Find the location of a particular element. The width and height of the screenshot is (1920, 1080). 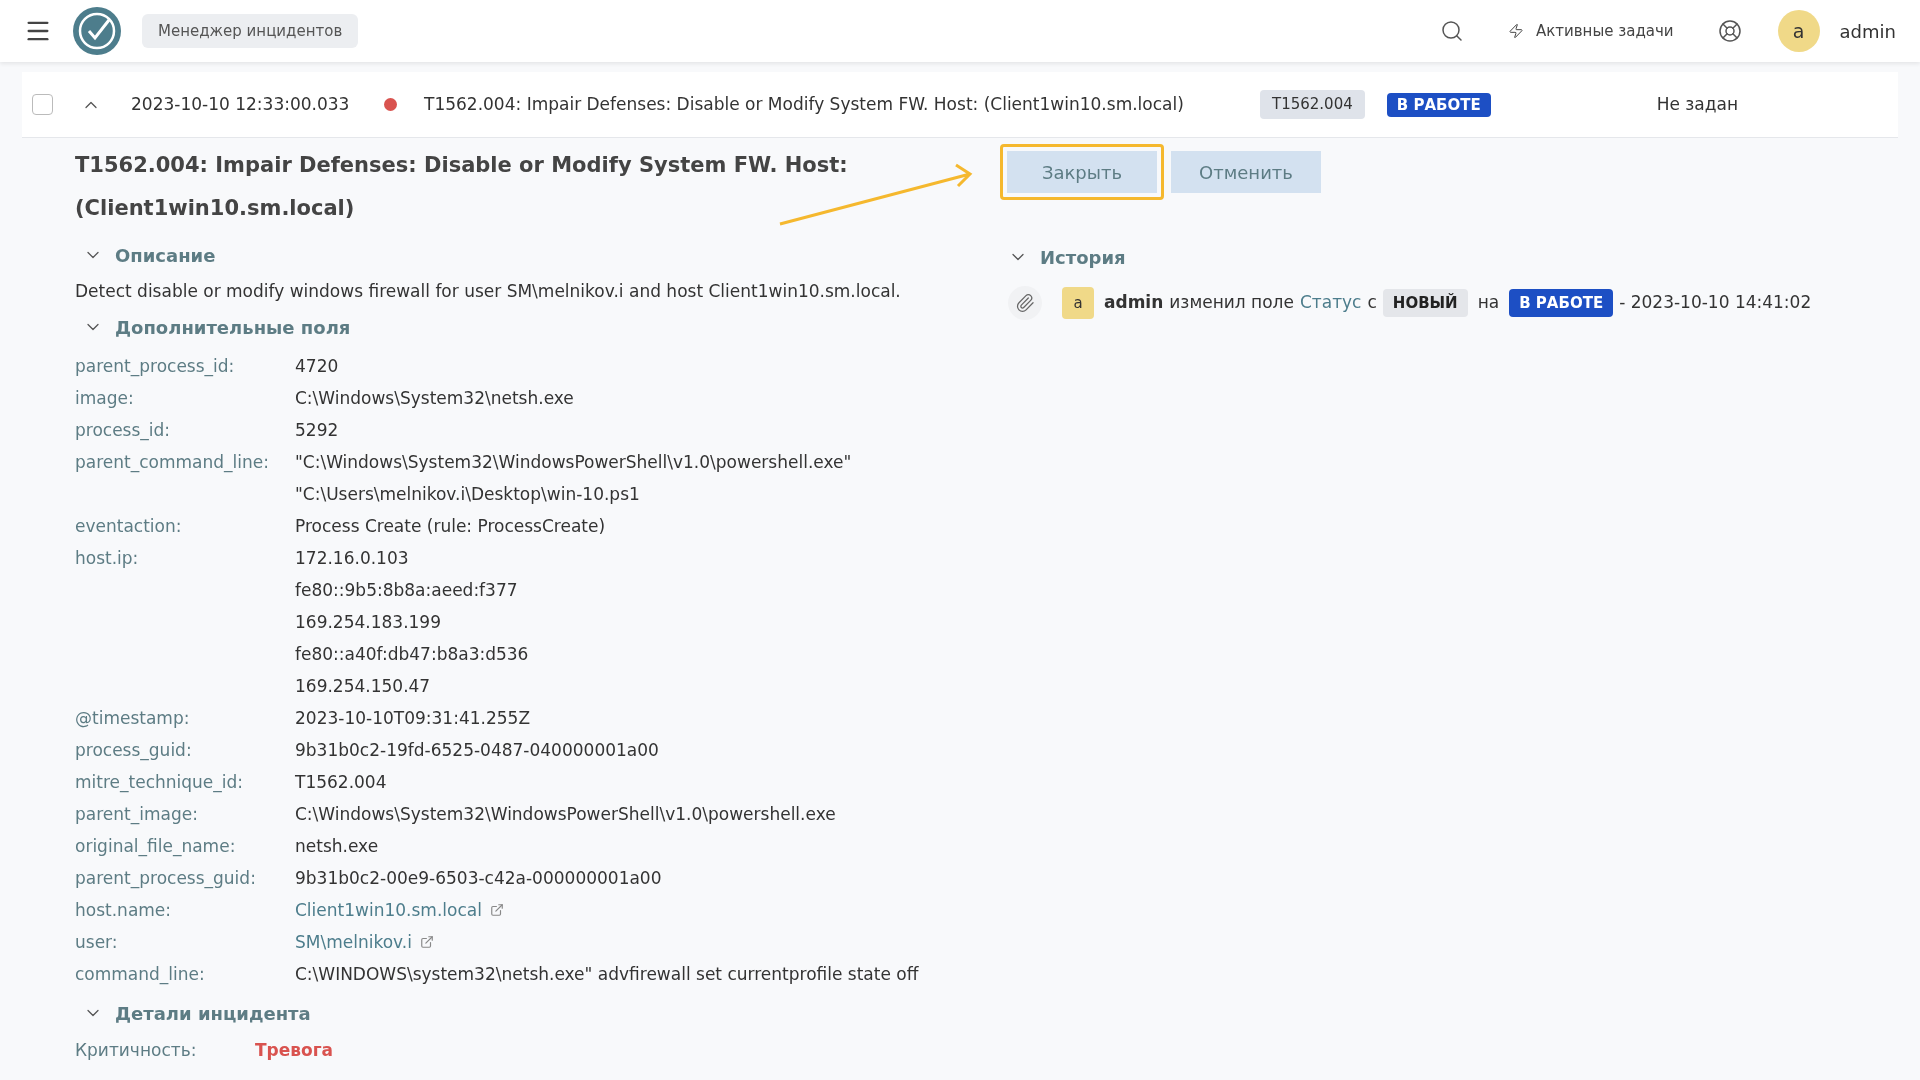

logo-icon is located at coordinates (97, 31).